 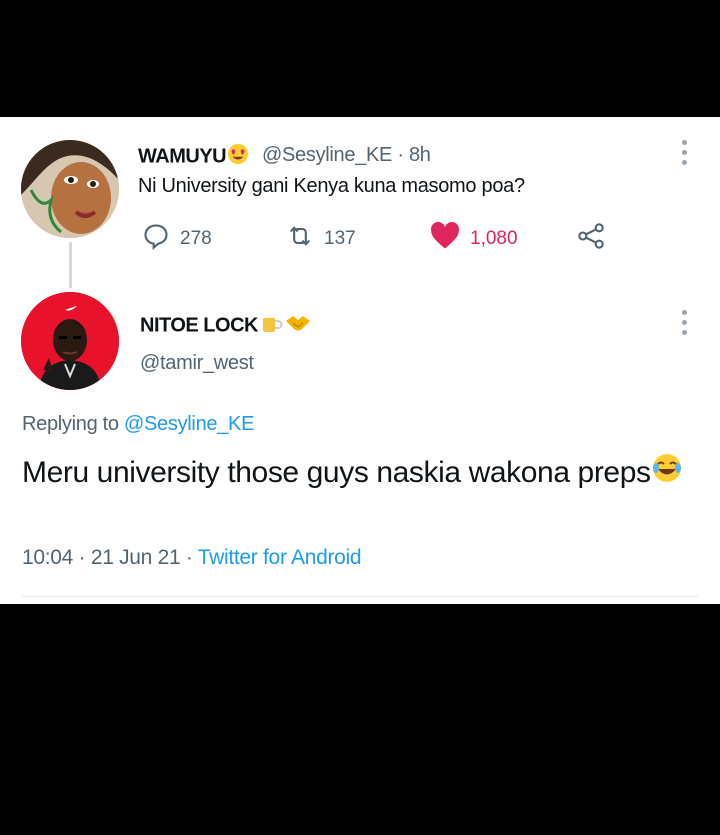 What do you see at coordinates (684, 322) in the screenshot?
I see `reply-more-icon` at bounding box center [684, 322].